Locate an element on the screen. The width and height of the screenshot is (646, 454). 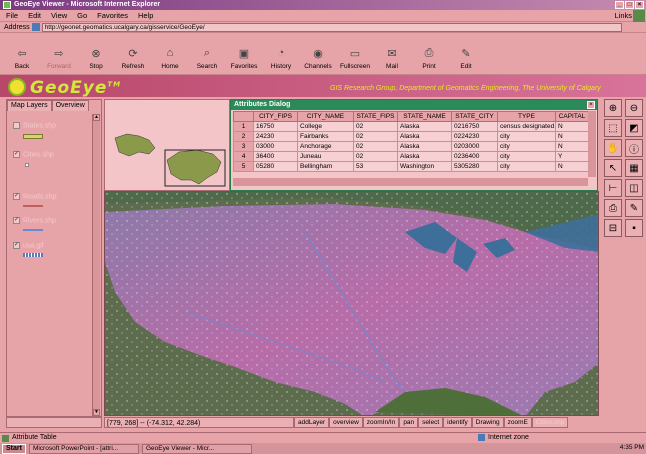
layer-checkbox is located at coordinates (16, 125).